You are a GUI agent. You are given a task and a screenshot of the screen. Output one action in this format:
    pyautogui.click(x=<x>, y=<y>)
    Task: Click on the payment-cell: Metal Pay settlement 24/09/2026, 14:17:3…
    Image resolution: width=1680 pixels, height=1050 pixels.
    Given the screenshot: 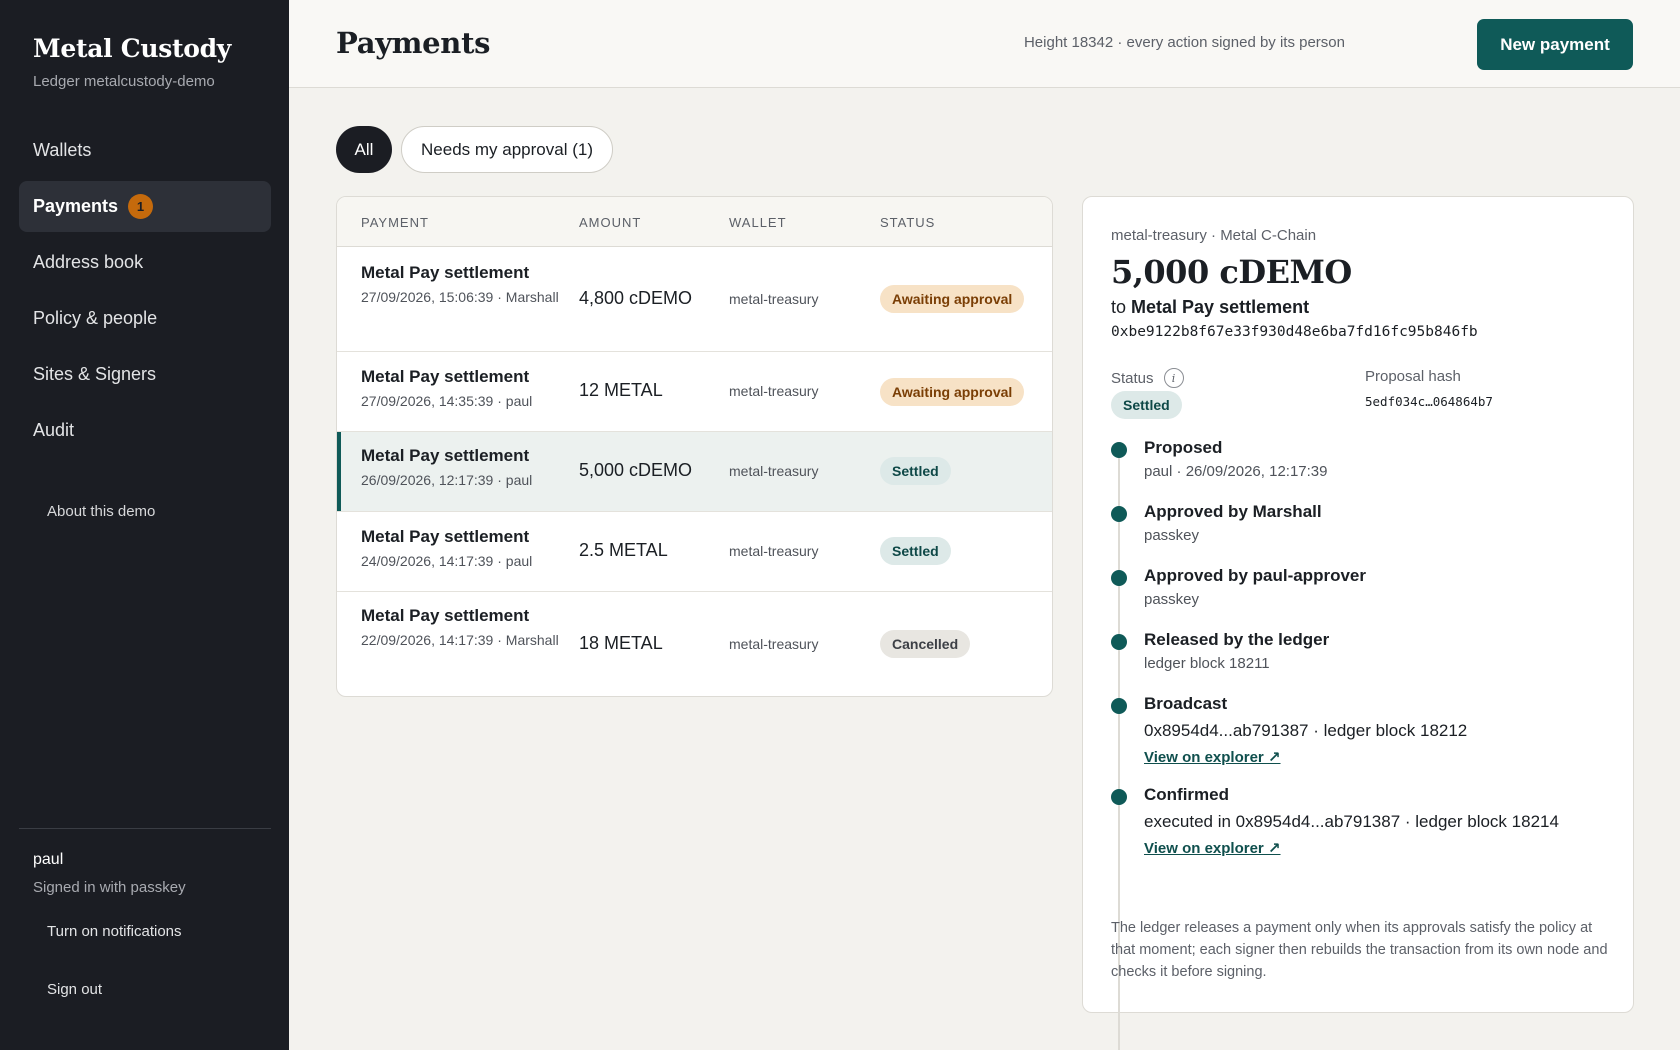 What is the action you would take?
    pyautogui.click(x=461, y=550)
    